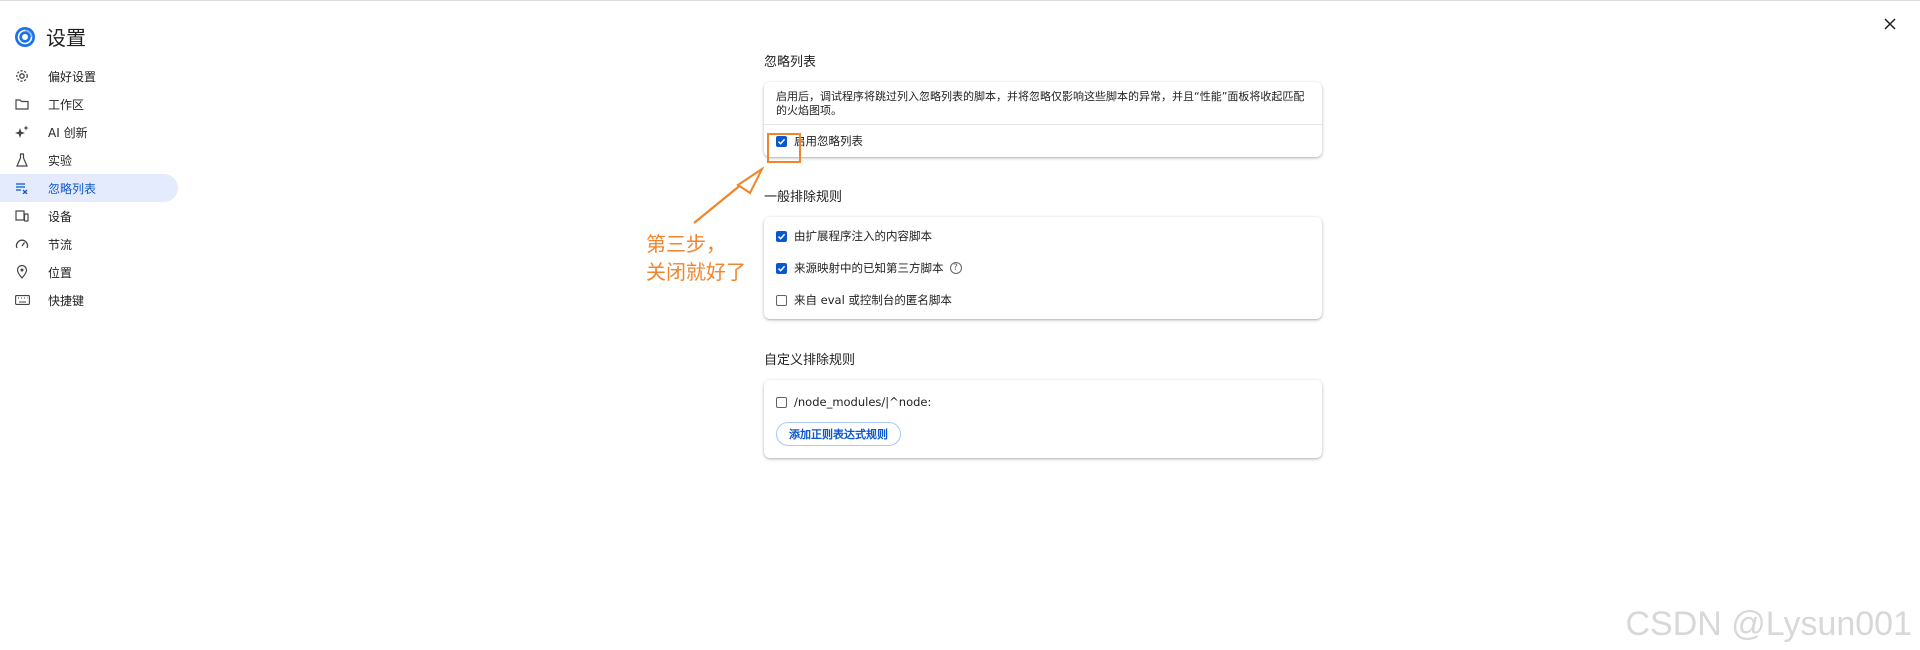 Image resolution: width=1920 pixels, height=650 pixels. What do you see at coordinates (828, 141) in the screenshot?
I see `enable-ignore-list-label: 启用忽略列表` at bounding box center [828, 141].